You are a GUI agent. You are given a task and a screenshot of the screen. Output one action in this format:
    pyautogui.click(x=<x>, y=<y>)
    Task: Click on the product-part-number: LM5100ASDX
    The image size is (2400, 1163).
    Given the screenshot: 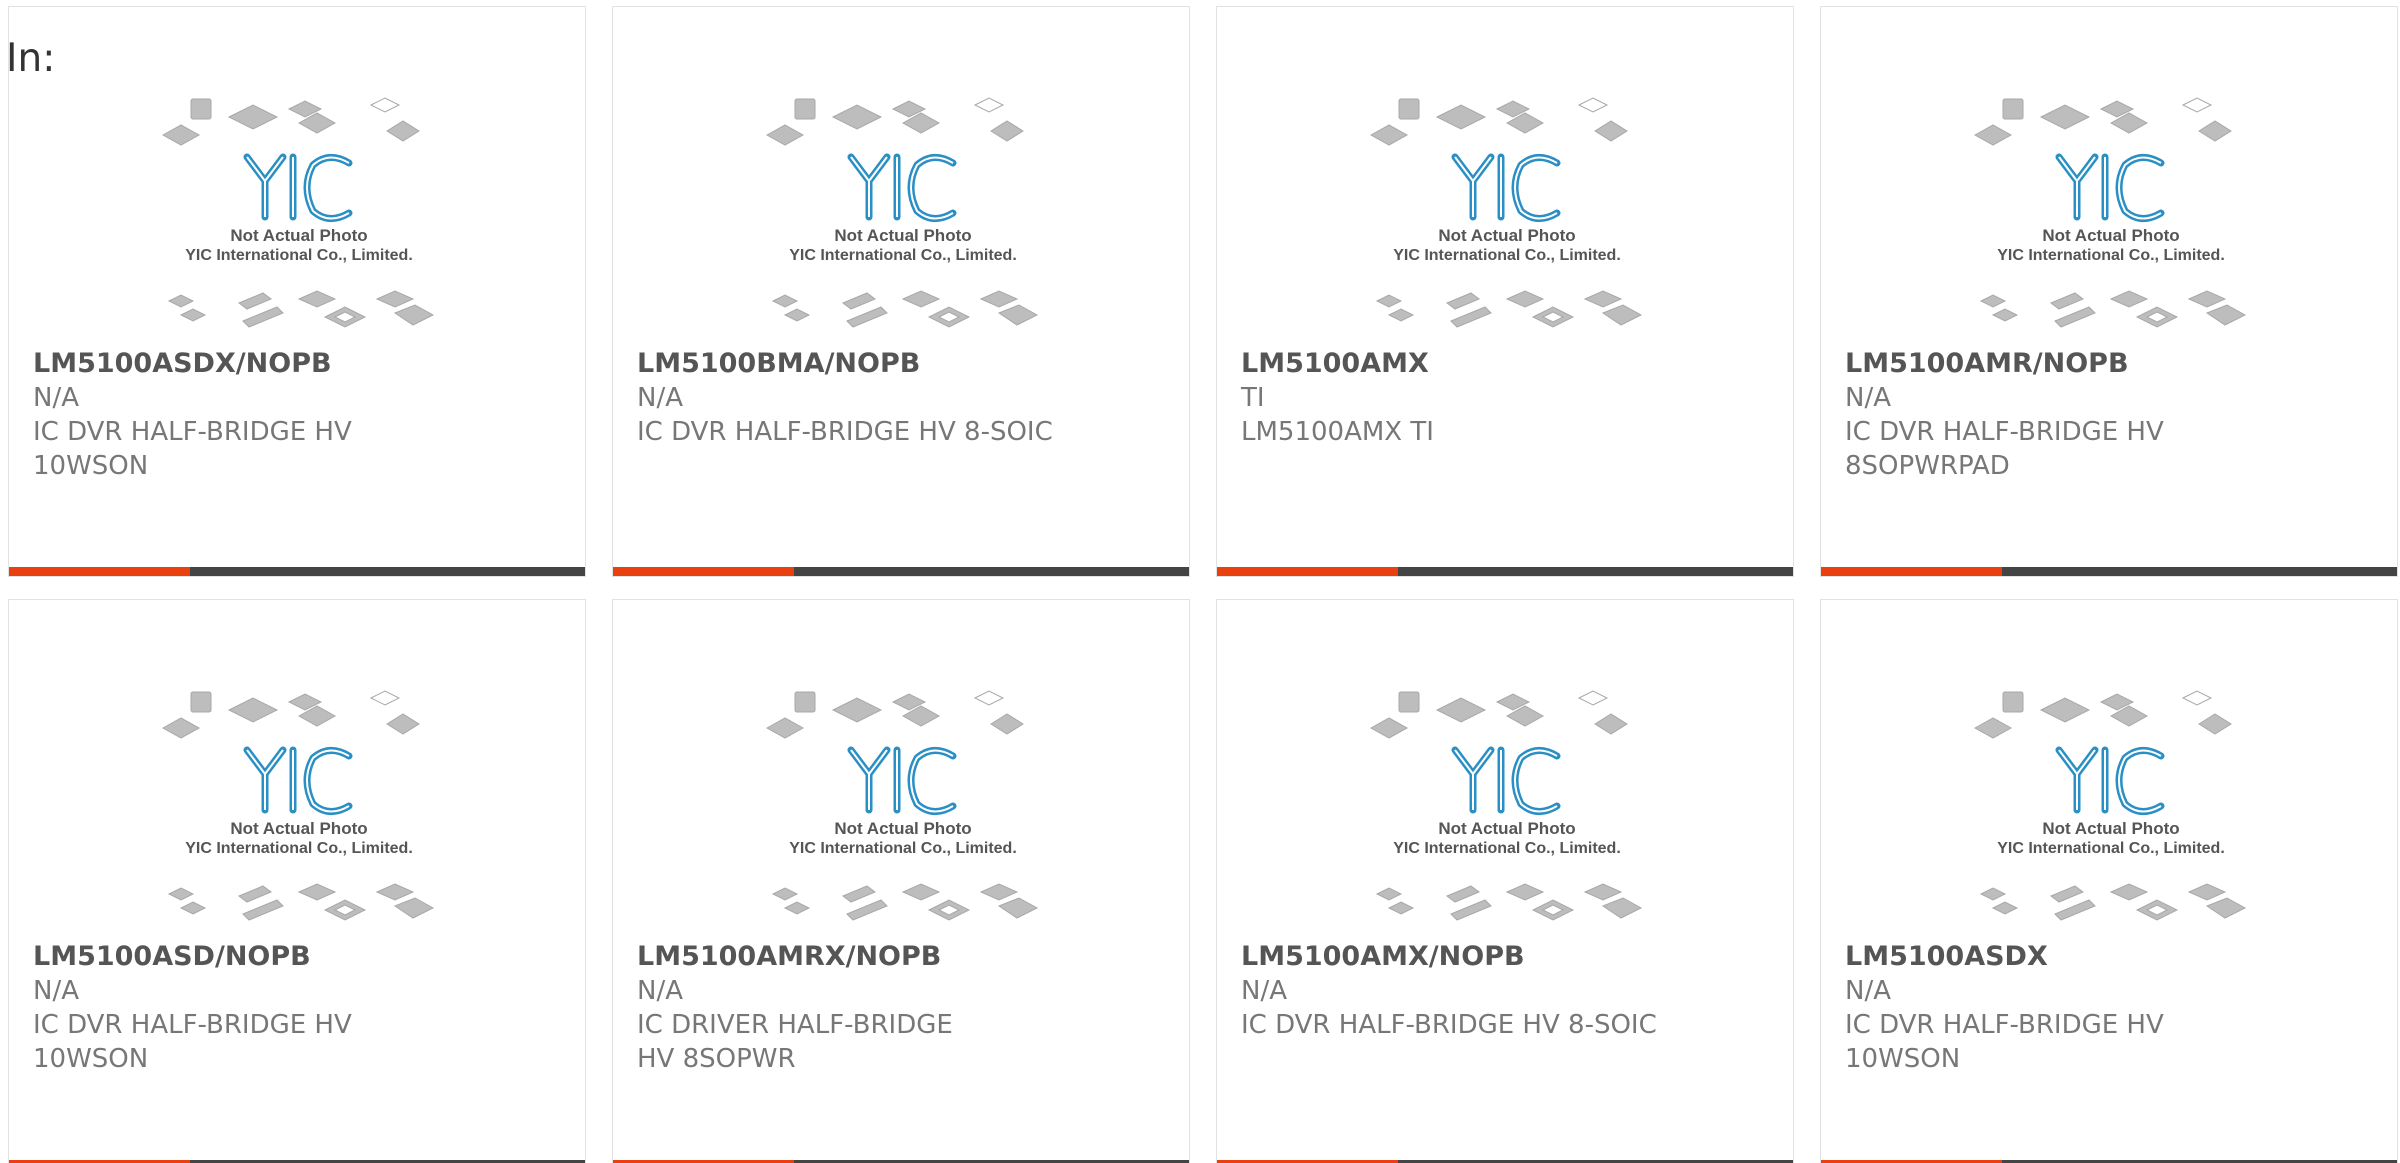 What is the action you would take?
    pyautogui.click(x=2105, y=957)
    